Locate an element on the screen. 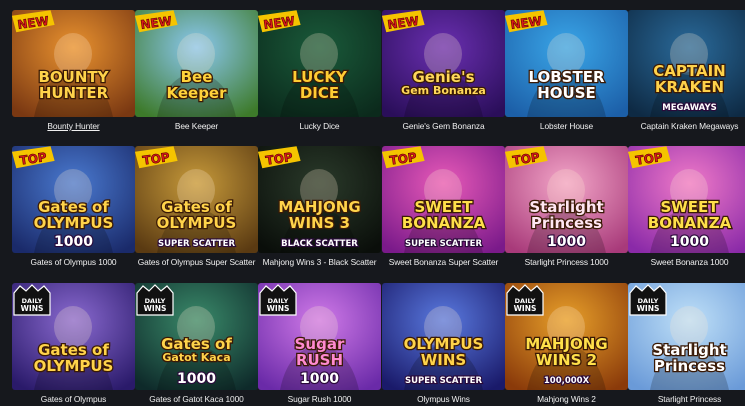  svg-text: RUSH is located at coordinates (319, 360).